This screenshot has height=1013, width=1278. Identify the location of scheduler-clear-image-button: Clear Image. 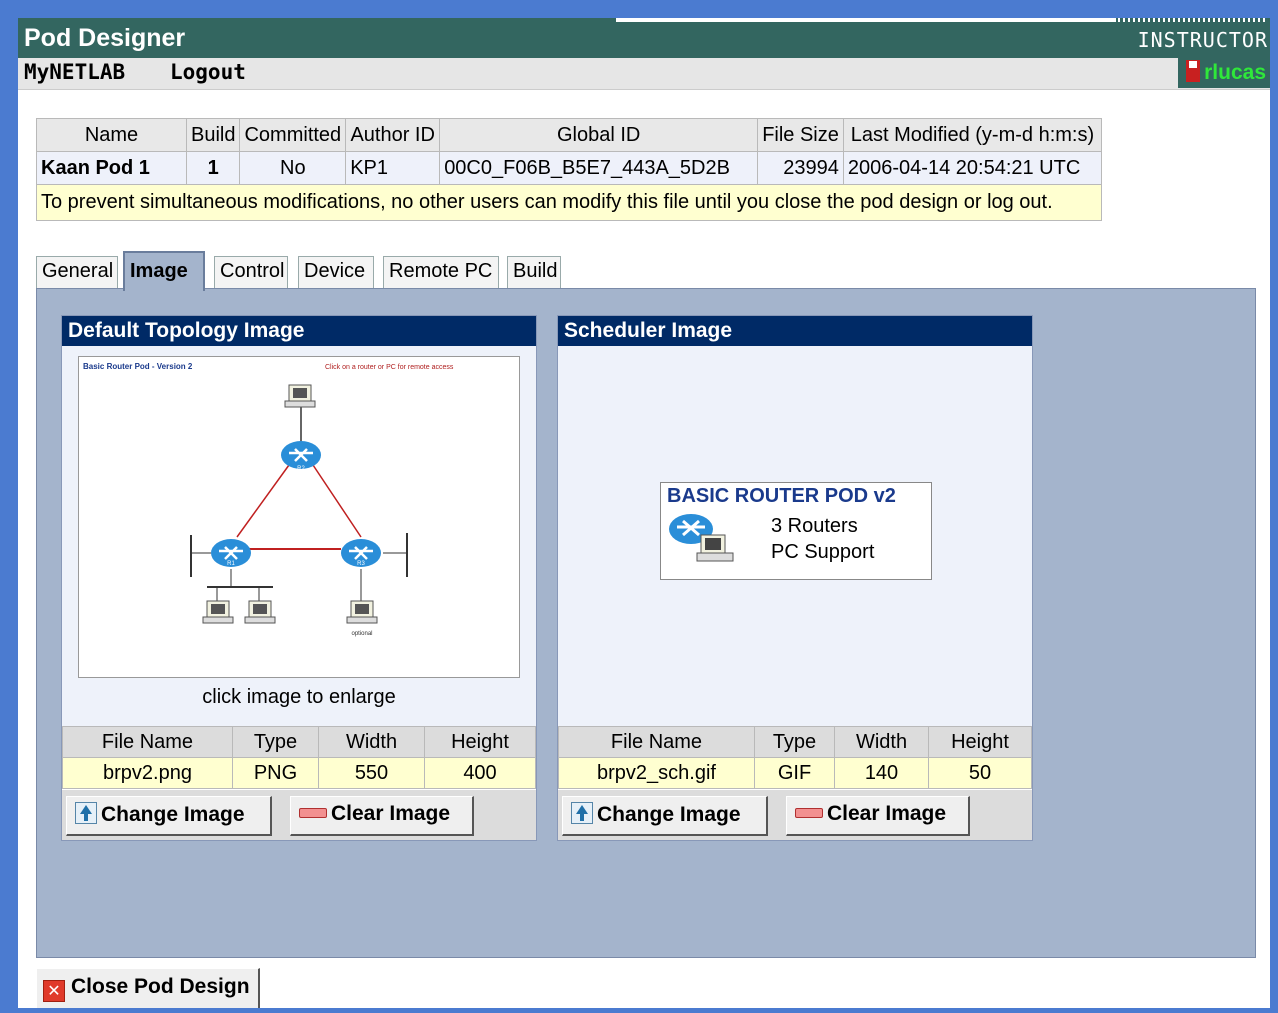
(878, 816).